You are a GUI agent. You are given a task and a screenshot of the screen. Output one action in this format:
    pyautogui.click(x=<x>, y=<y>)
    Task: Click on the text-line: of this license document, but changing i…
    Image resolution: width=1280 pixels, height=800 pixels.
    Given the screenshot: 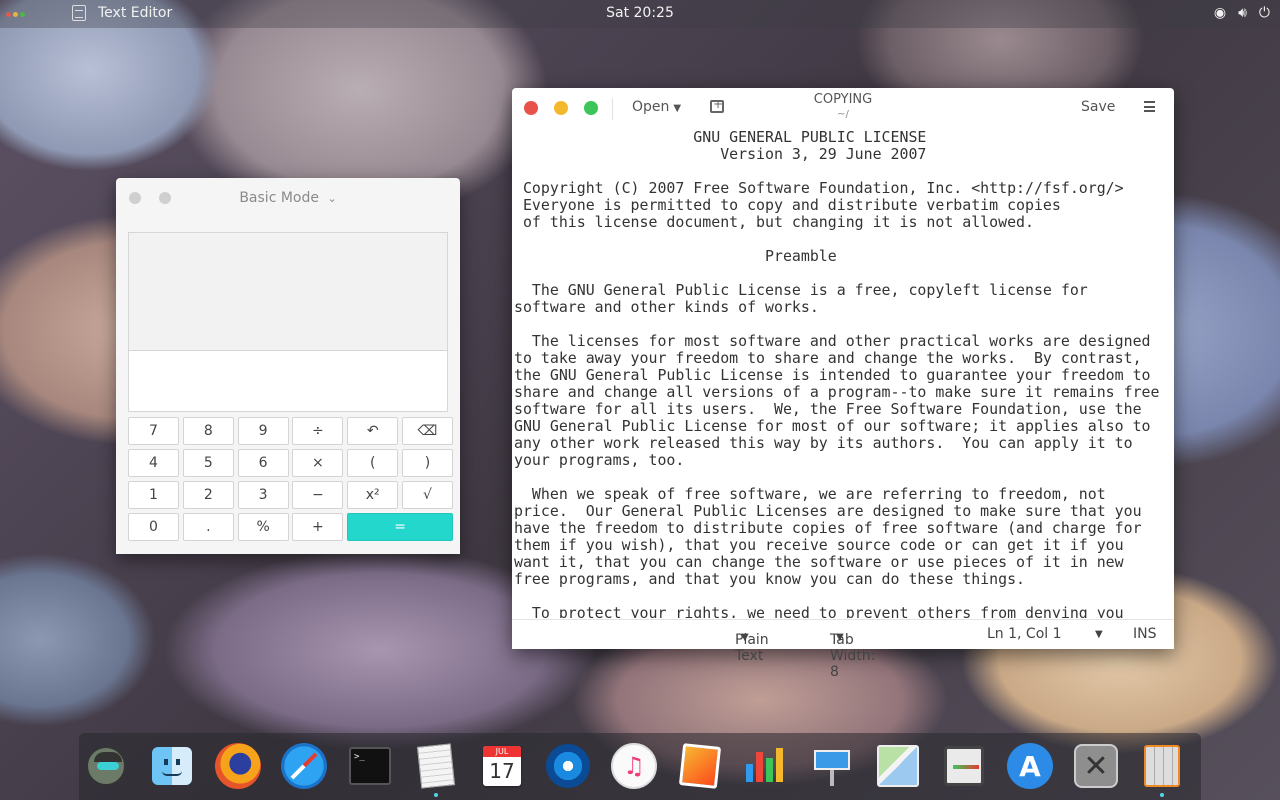 What is the action you would take?
    pyautogui.click(x=774, y=222)
    